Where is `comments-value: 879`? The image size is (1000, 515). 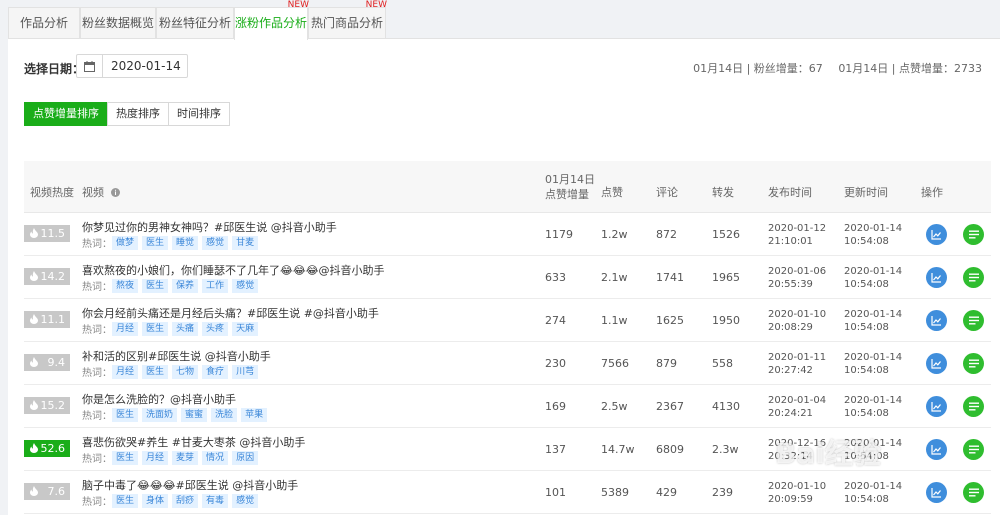 comments-value: 879 is located at coordinates (666, 363).